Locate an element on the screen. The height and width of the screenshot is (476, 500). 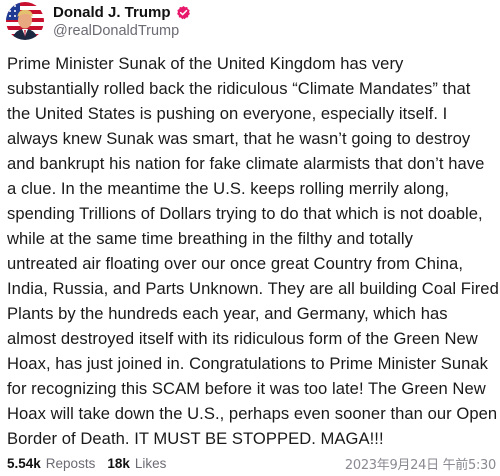
likes-stat: 18k Likes is located at coordinates (136, 463).